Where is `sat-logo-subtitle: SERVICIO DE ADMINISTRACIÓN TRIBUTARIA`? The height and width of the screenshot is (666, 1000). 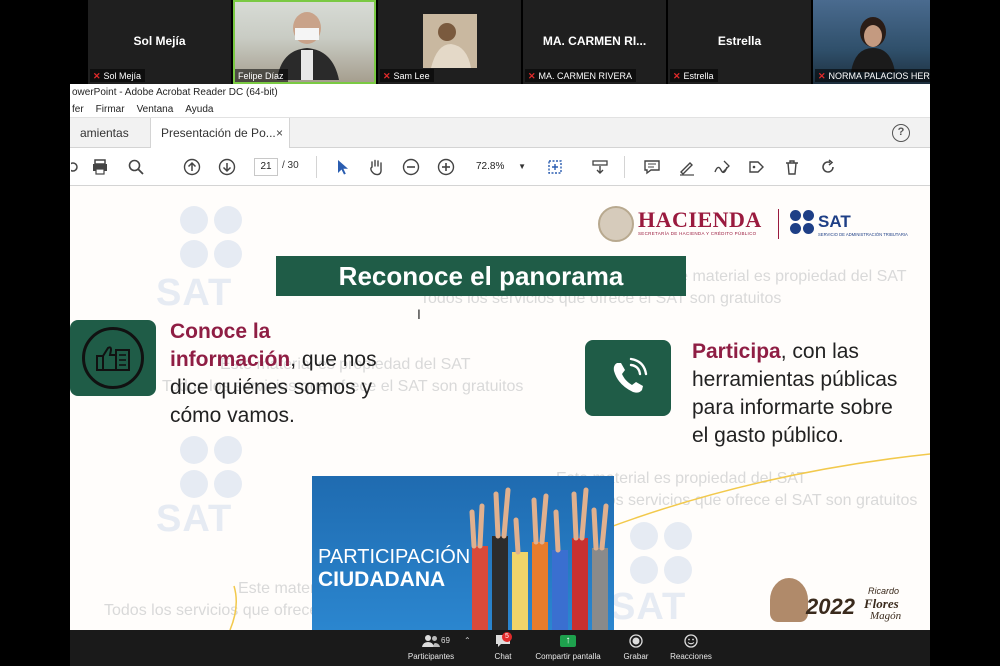 sat-logo-subtitle: SERVICIO DE ADMINISTRACIÓN TRIBUTARIA is located at coordinates (863, 234).